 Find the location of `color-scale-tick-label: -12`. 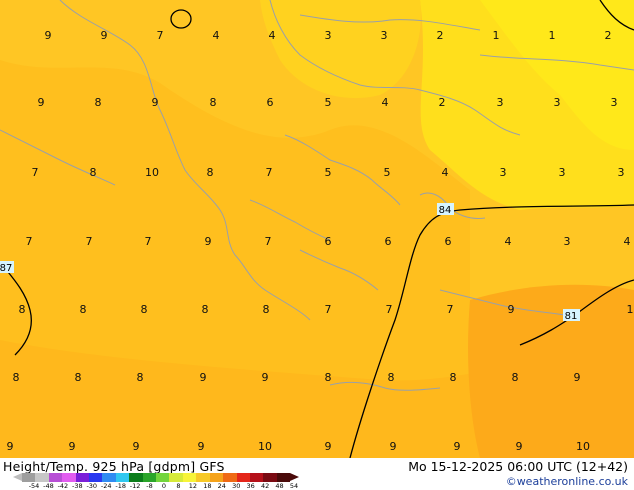

color-scale-tick-label: -12 is located at coordinates (135, 486).